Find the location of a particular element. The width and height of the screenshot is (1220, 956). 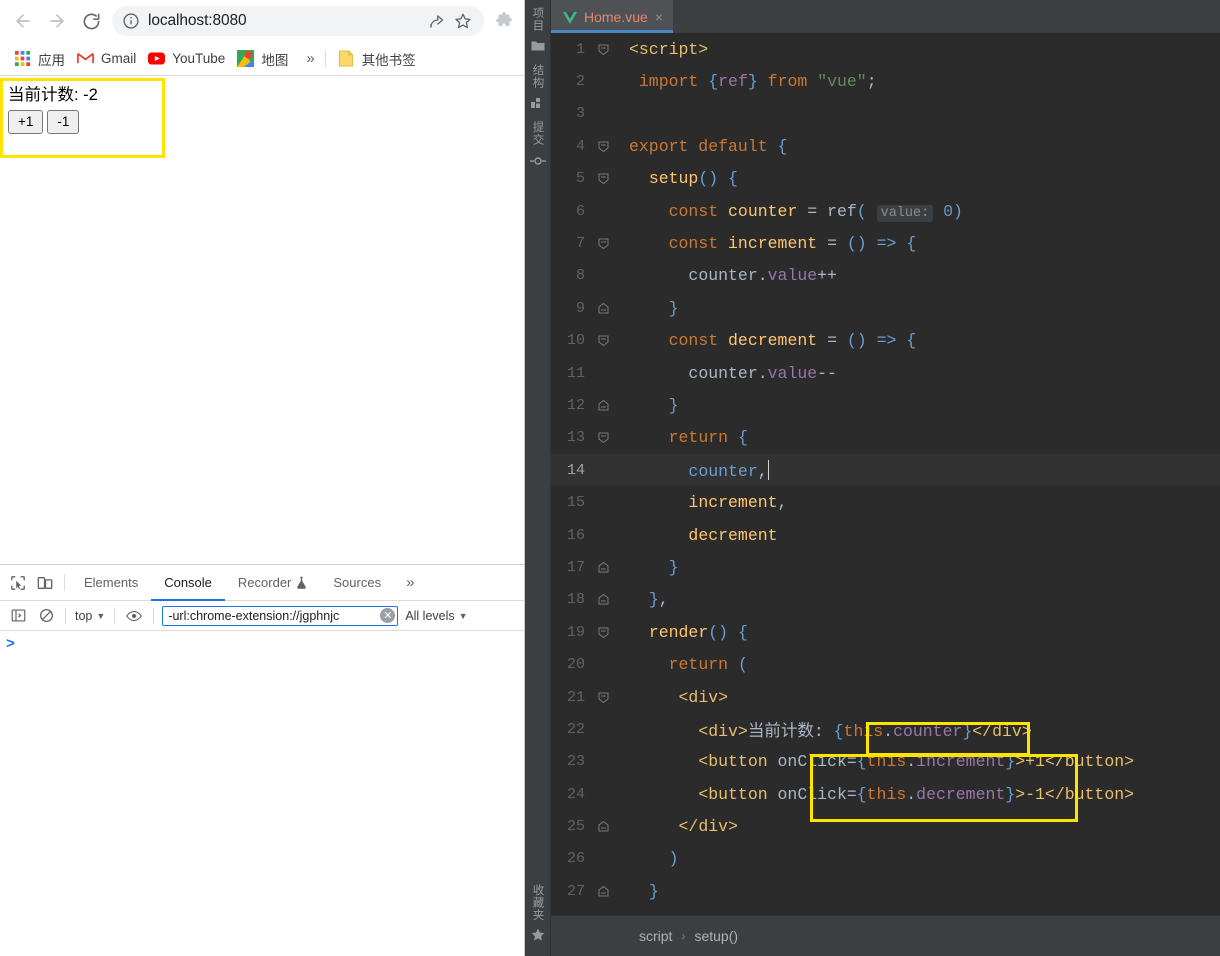

decrement-button: -1 is located at coordinates (63, 122).